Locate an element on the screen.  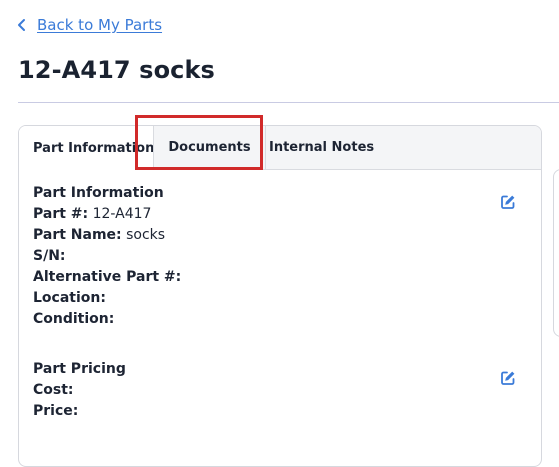
edit-part-pricing-icon is located at coordinates (508, 378).